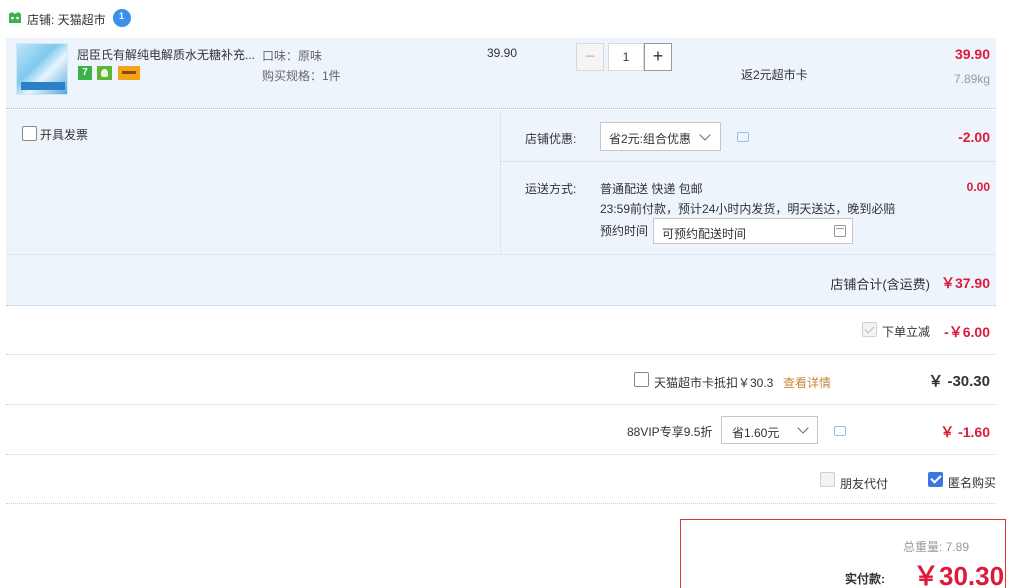  Describe the element at coordinates (753, 231) in the screenshot. I see `appointment-time-input: 可预约配送时间` at that location.